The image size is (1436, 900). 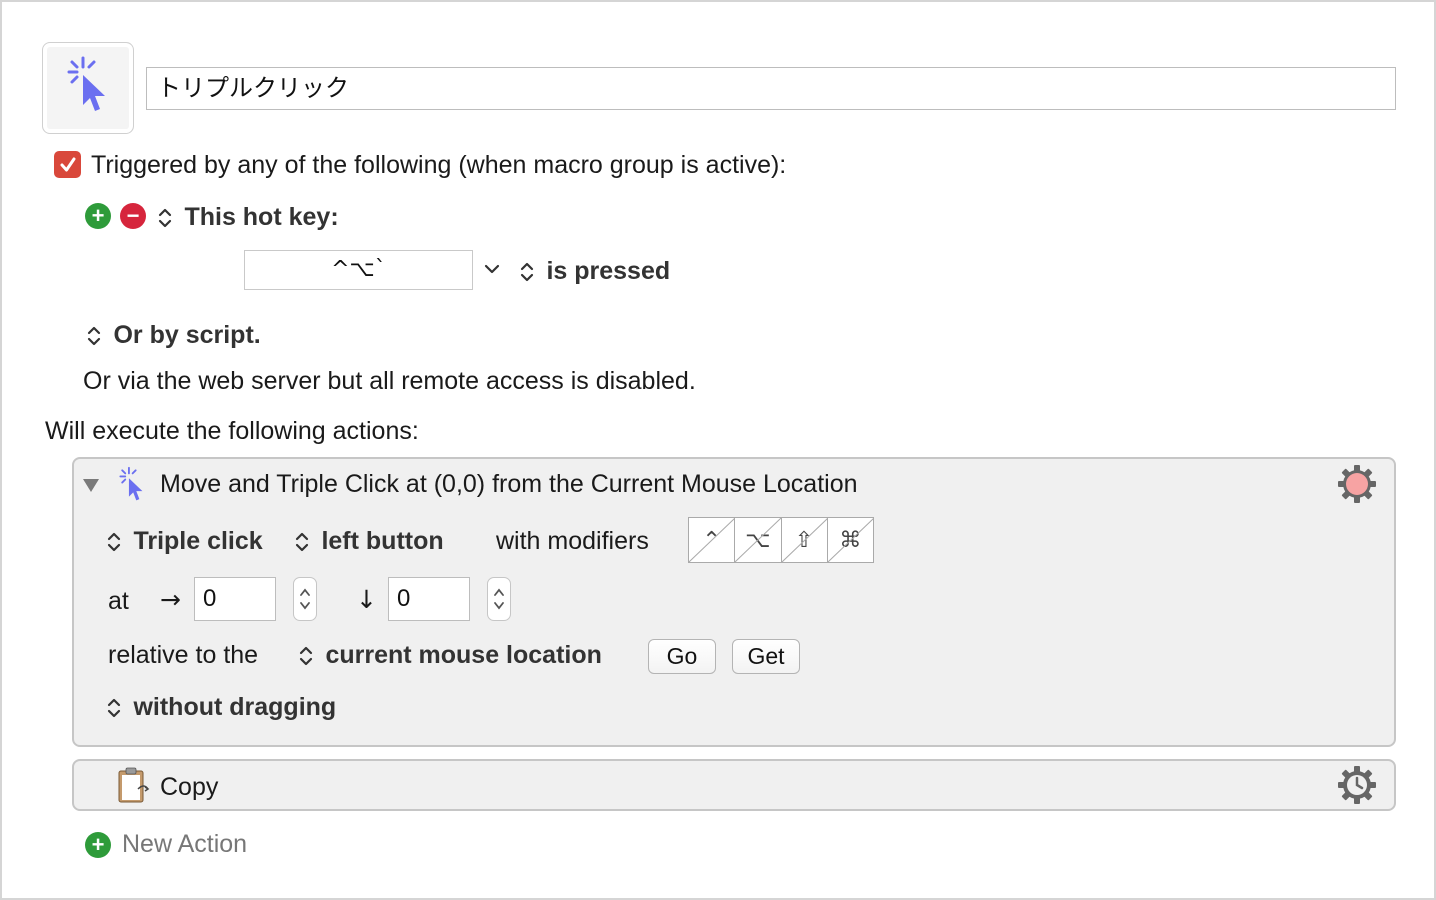 I want to click on hotkey-dropdown, so click(x=492, y=271).